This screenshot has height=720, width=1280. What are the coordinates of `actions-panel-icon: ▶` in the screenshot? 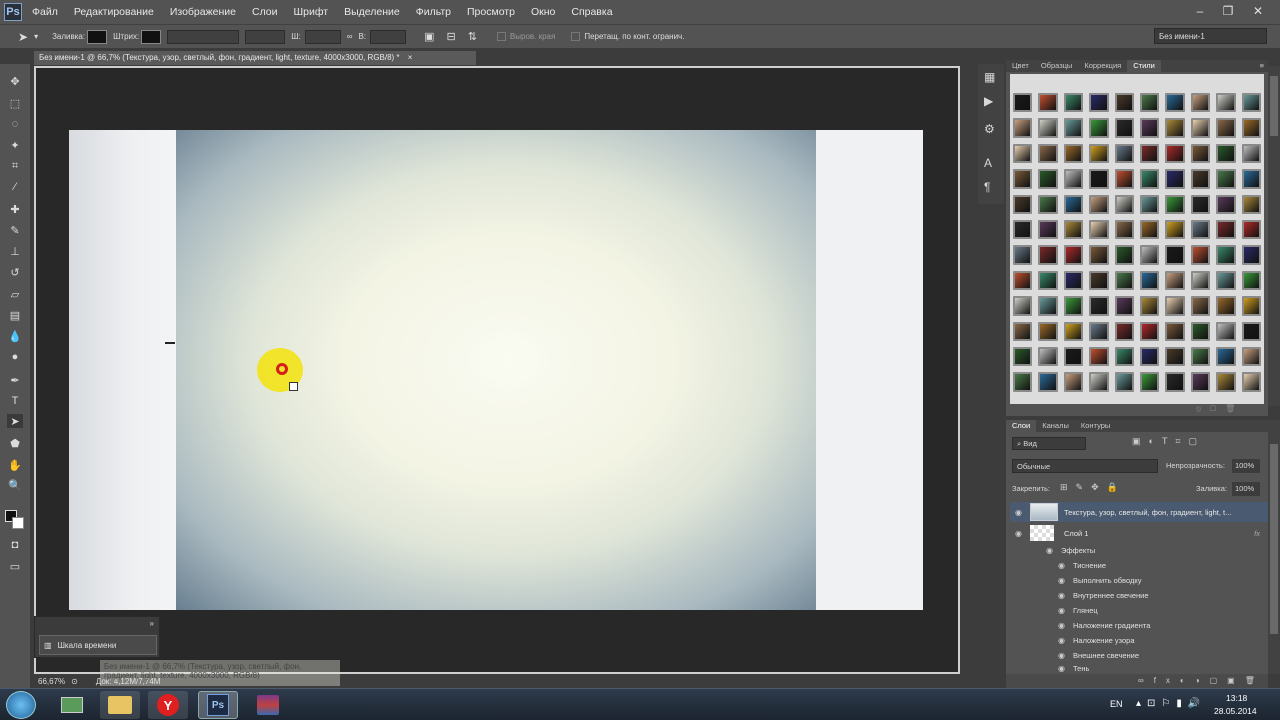 It's located at (988, 101).